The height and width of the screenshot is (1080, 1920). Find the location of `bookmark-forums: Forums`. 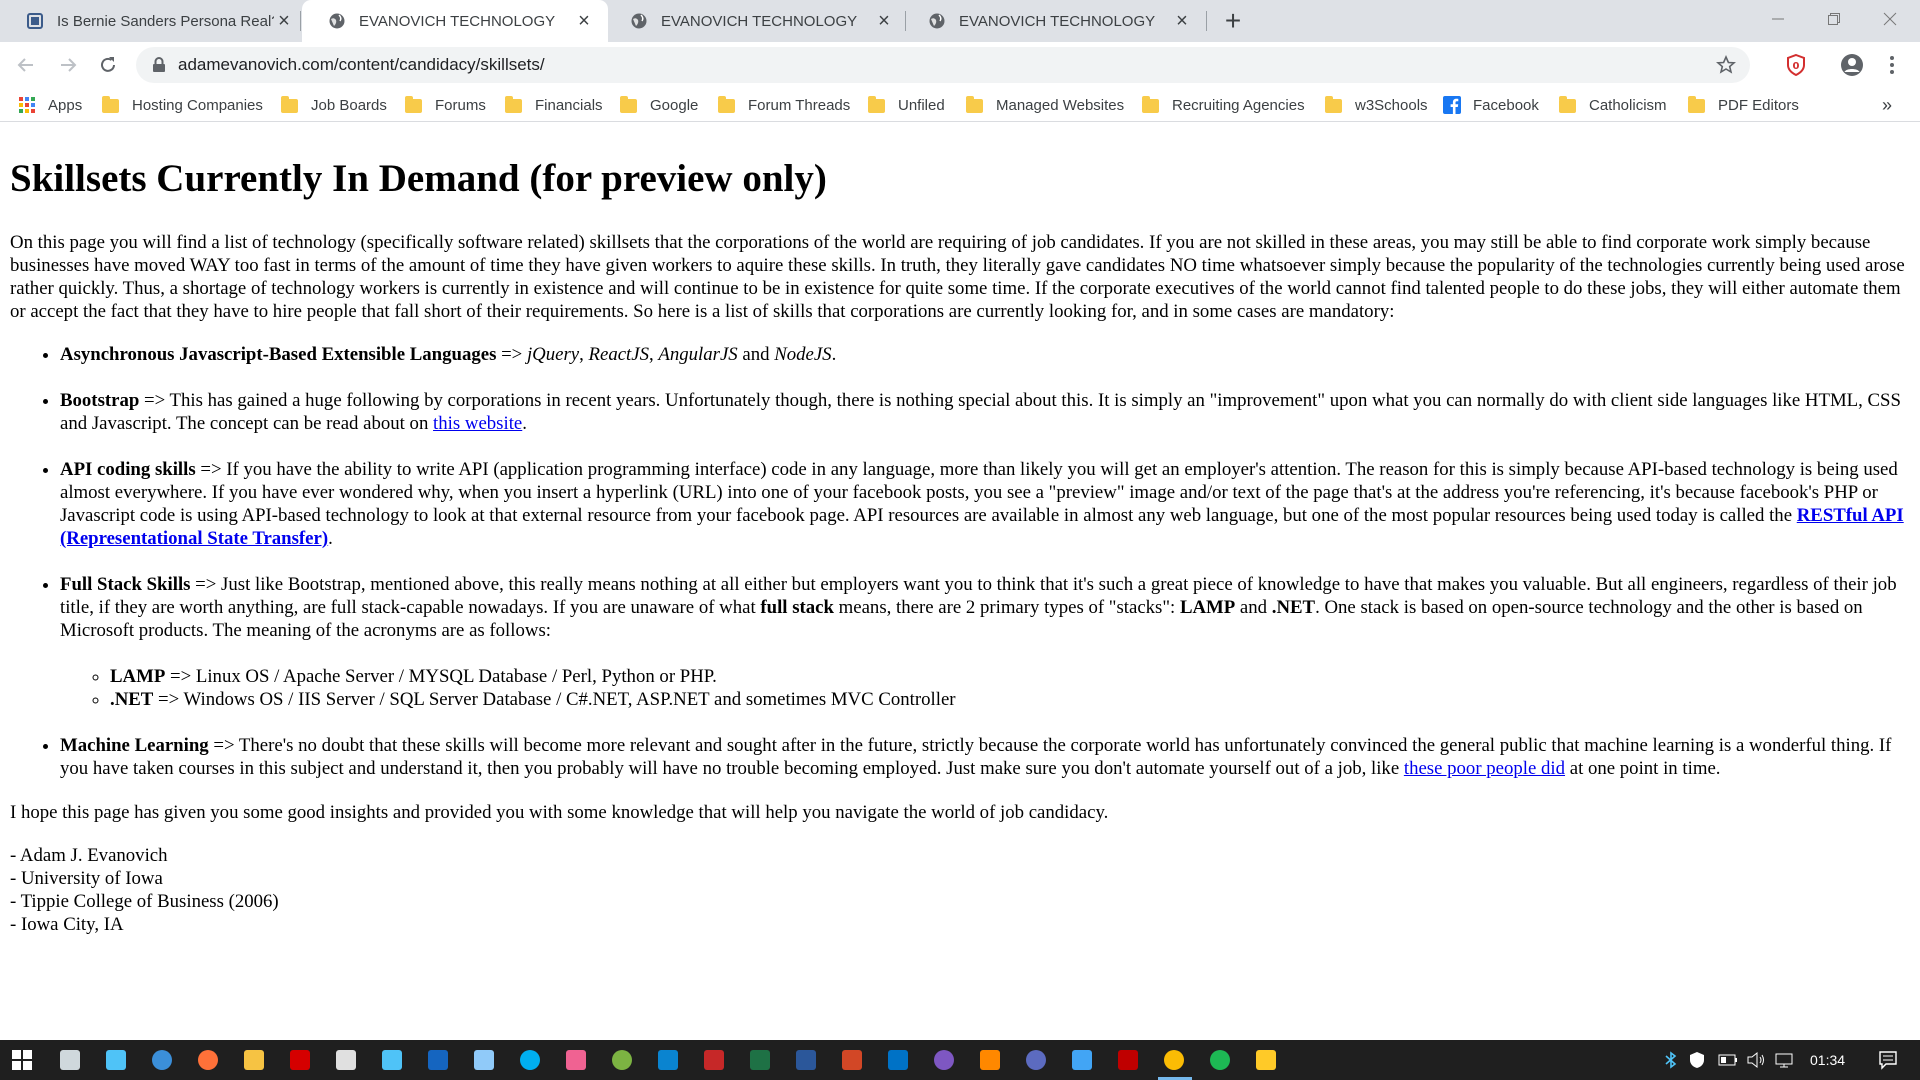

bookmark-forums: Forums is located at coordinates (445, 105).